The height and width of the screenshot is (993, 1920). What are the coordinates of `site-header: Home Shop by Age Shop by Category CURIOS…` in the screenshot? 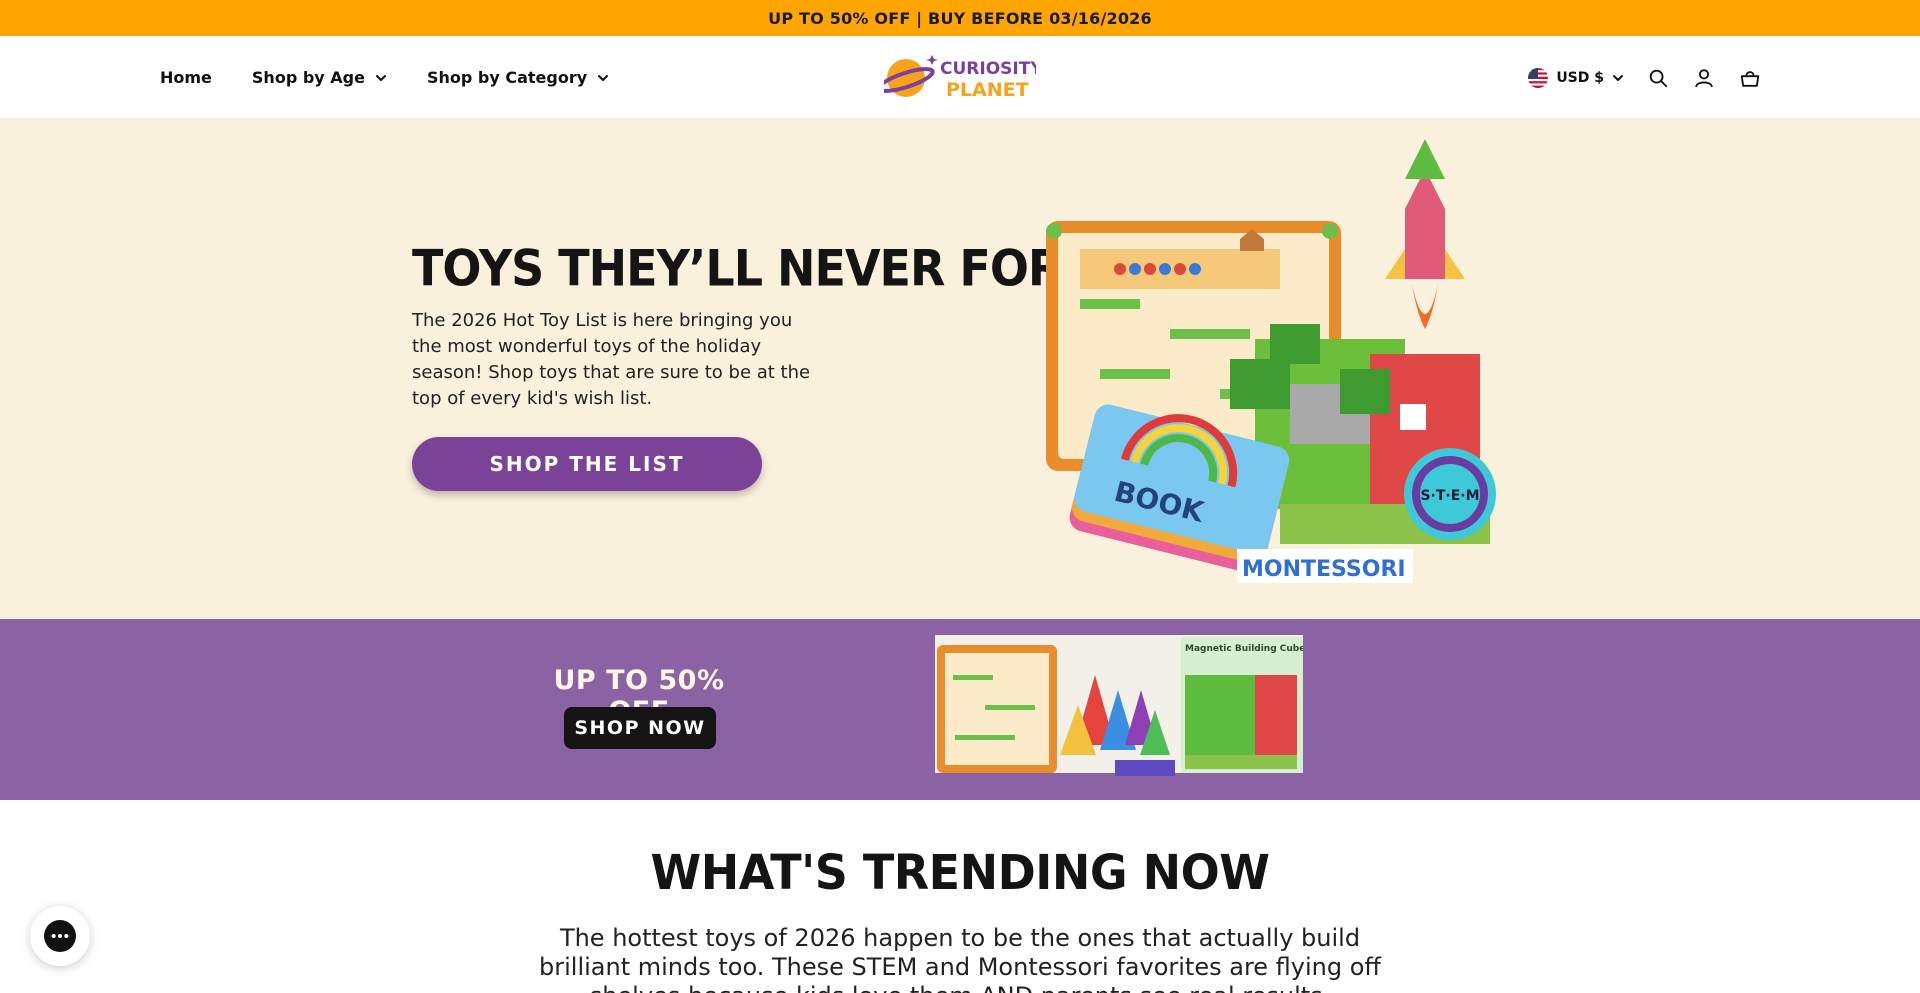 It's located at (960, 77).